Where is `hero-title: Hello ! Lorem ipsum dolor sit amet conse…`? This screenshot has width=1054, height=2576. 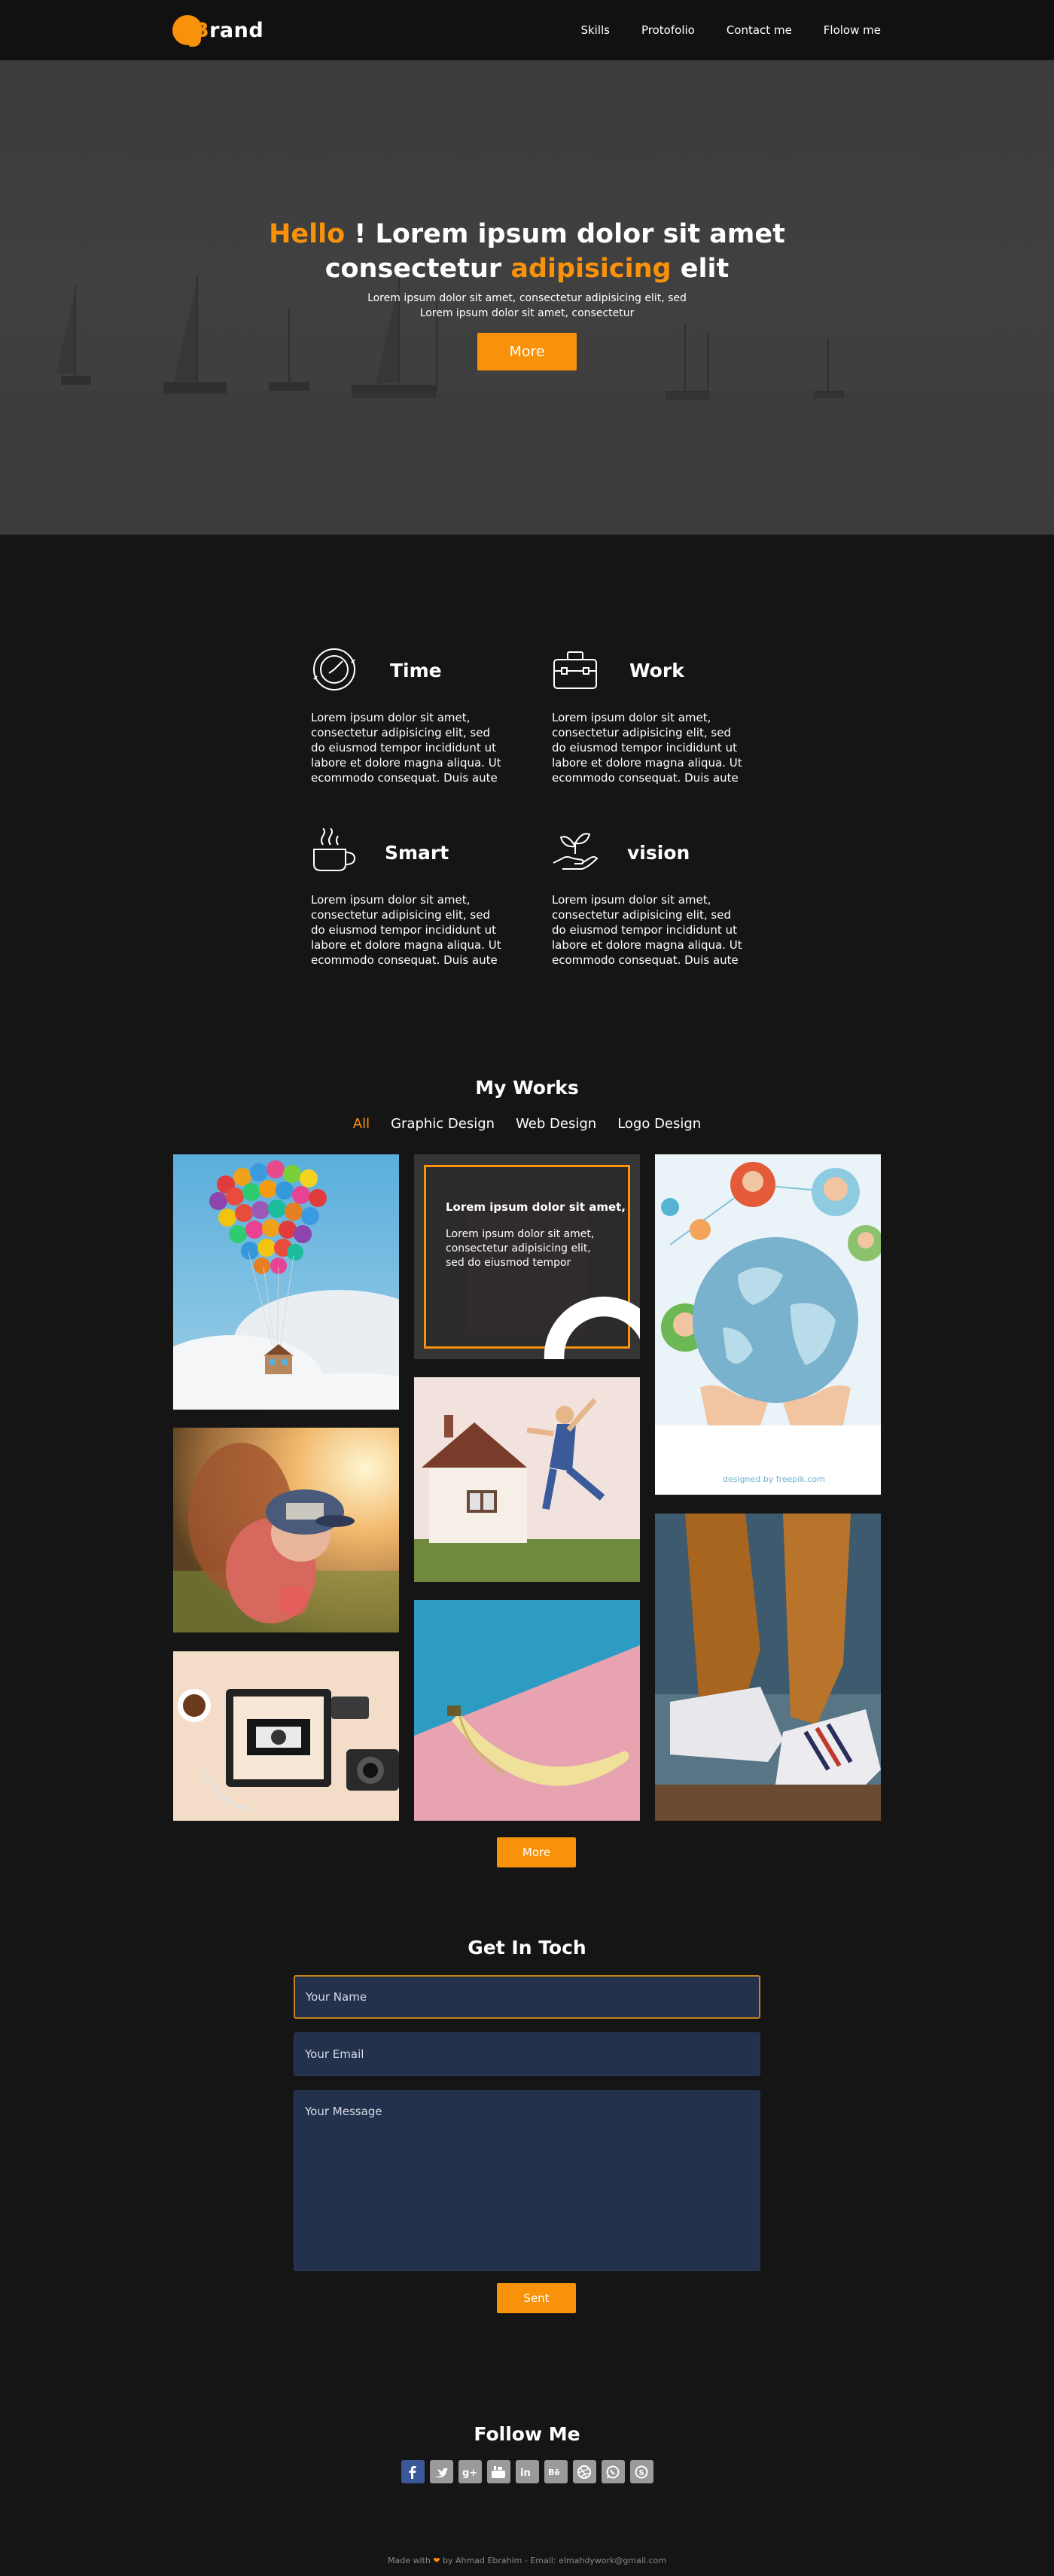 hero-title: Hello ! Lorem ipsum dolor sit amet conse… is located at coordinates (527, 251).